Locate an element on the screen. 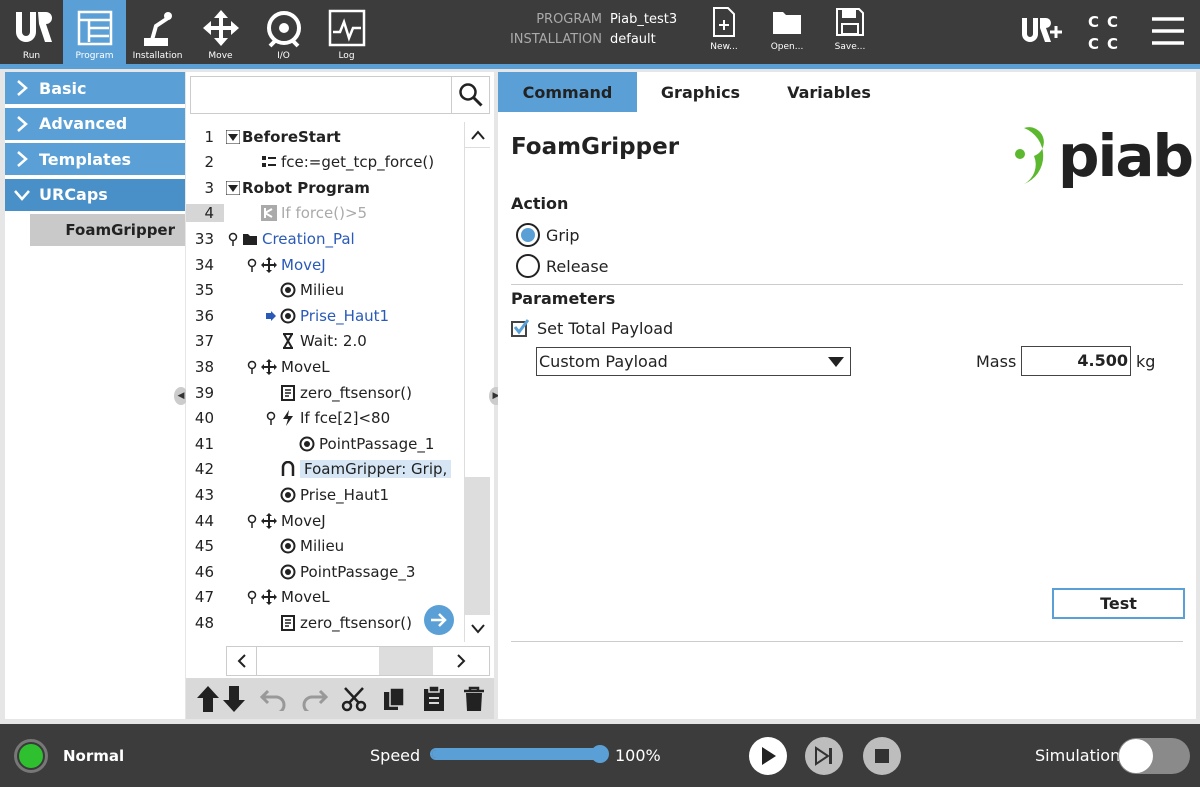 Image resolution: width=1200 pixels, height=787 pixels. scroll-down-button is located at coordinates (477, 629).